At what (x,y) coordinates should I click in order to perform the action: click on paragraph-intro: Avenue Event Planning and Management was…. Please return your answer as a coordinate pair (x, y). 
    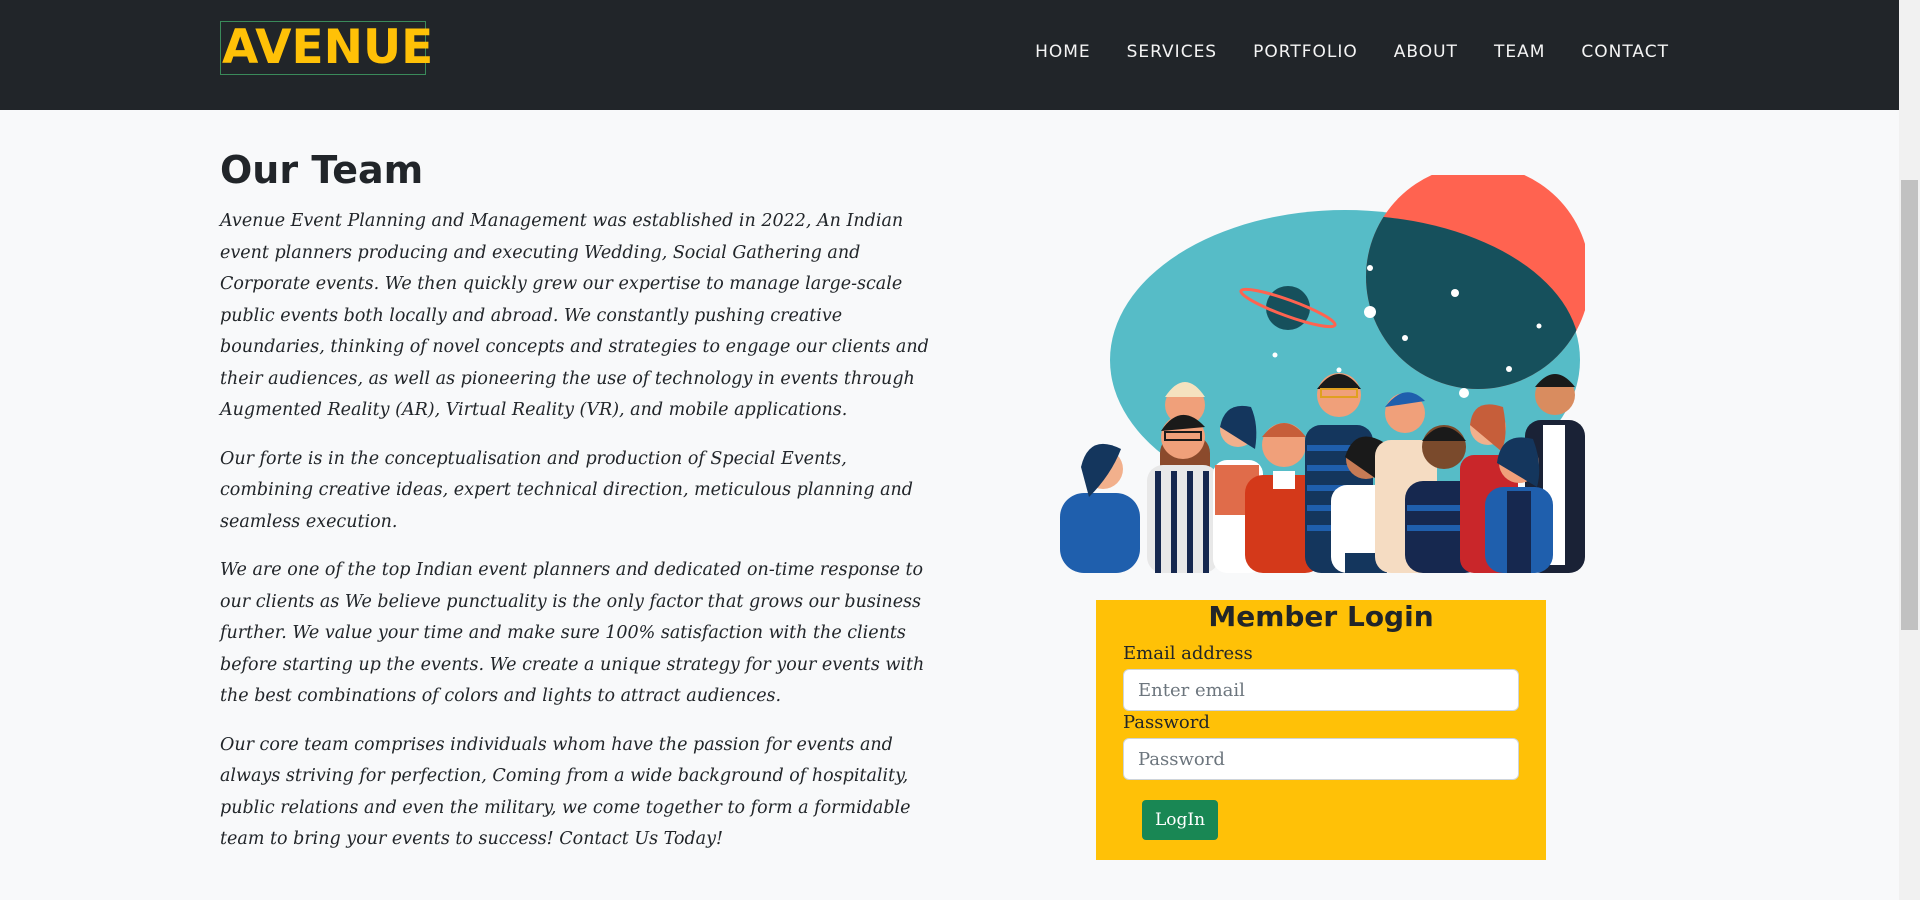
    Looking at the image, I should click on (574, 315).